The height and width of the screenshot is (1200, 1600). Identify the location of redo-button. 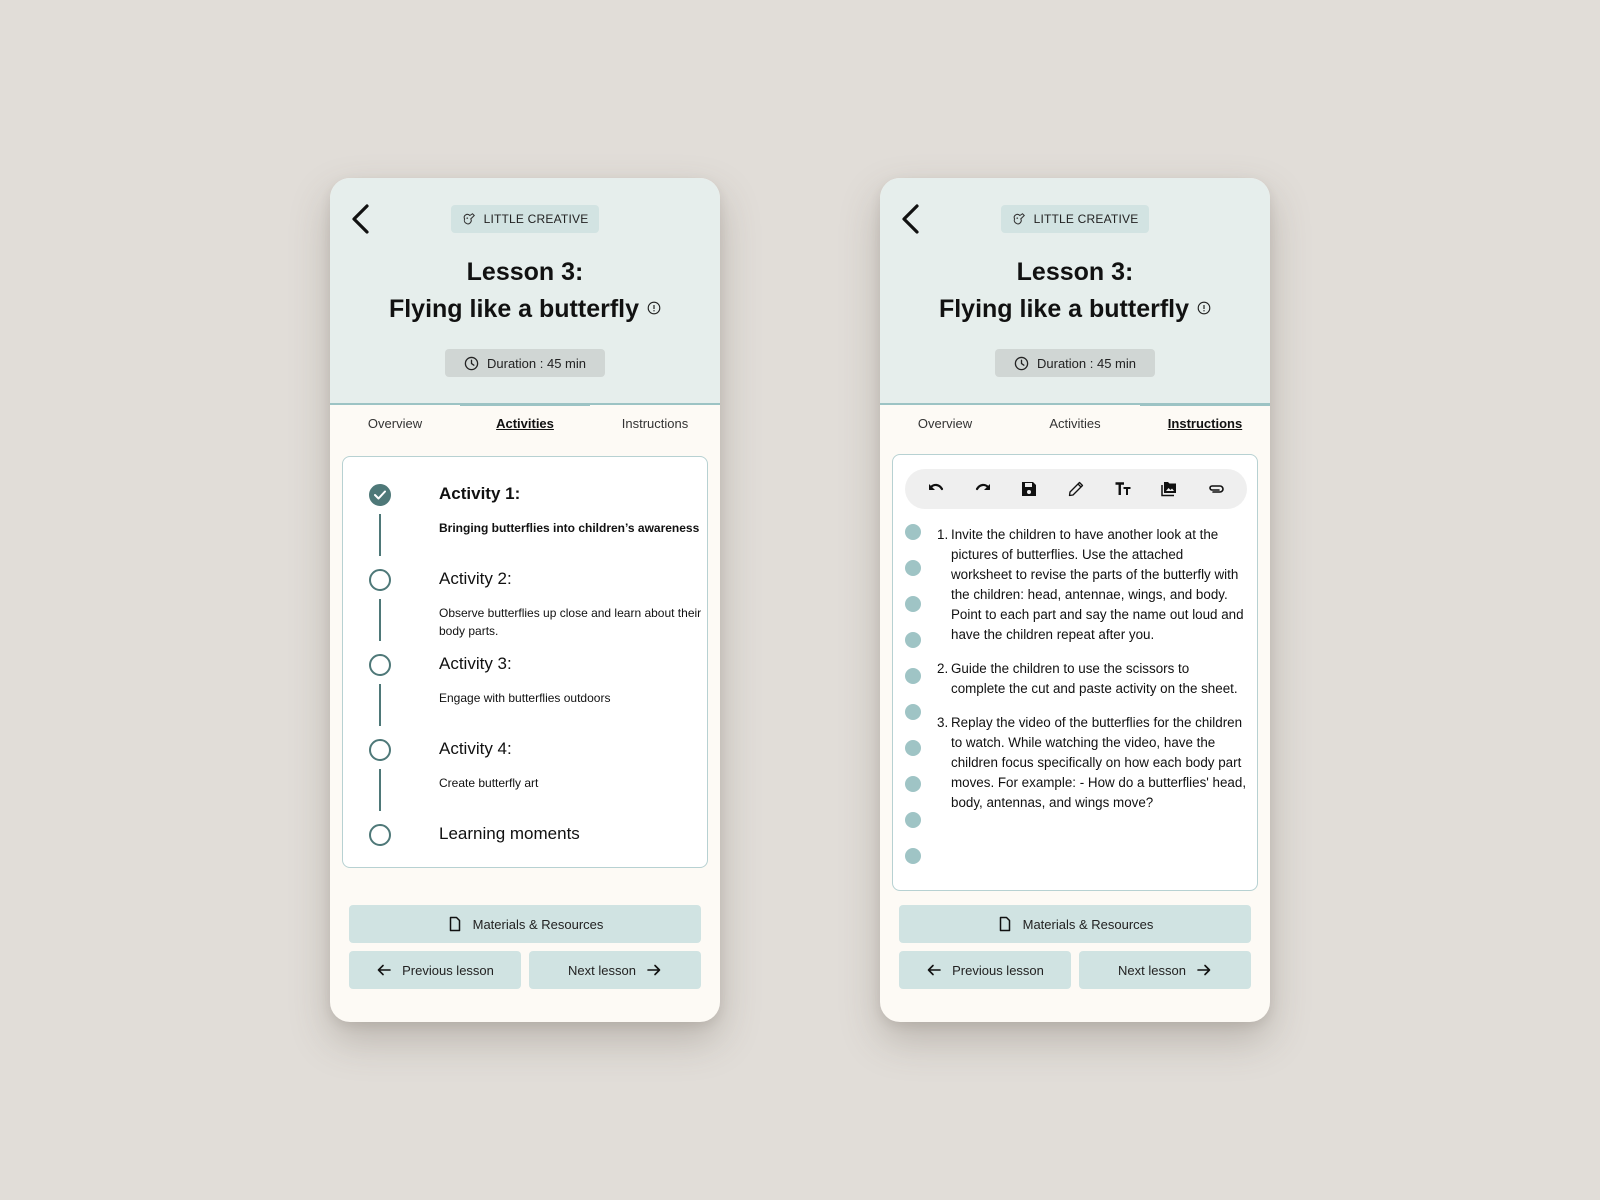
(983, 489).